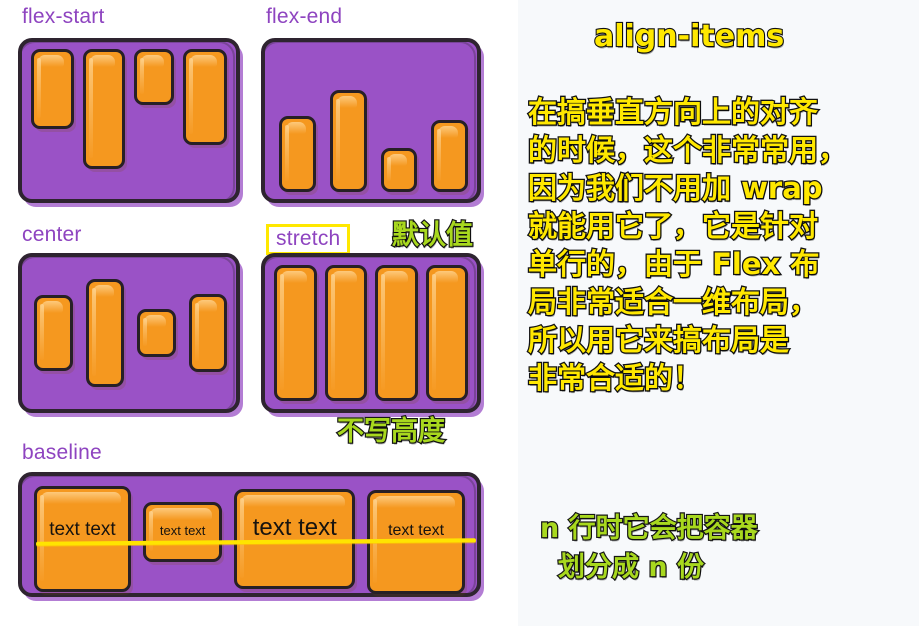 This screenshot has width=919, height=626. What do you see at coordinates (371, 120) in the screenshot?
I see `container-flex-end` at bounding box center [371, 120].